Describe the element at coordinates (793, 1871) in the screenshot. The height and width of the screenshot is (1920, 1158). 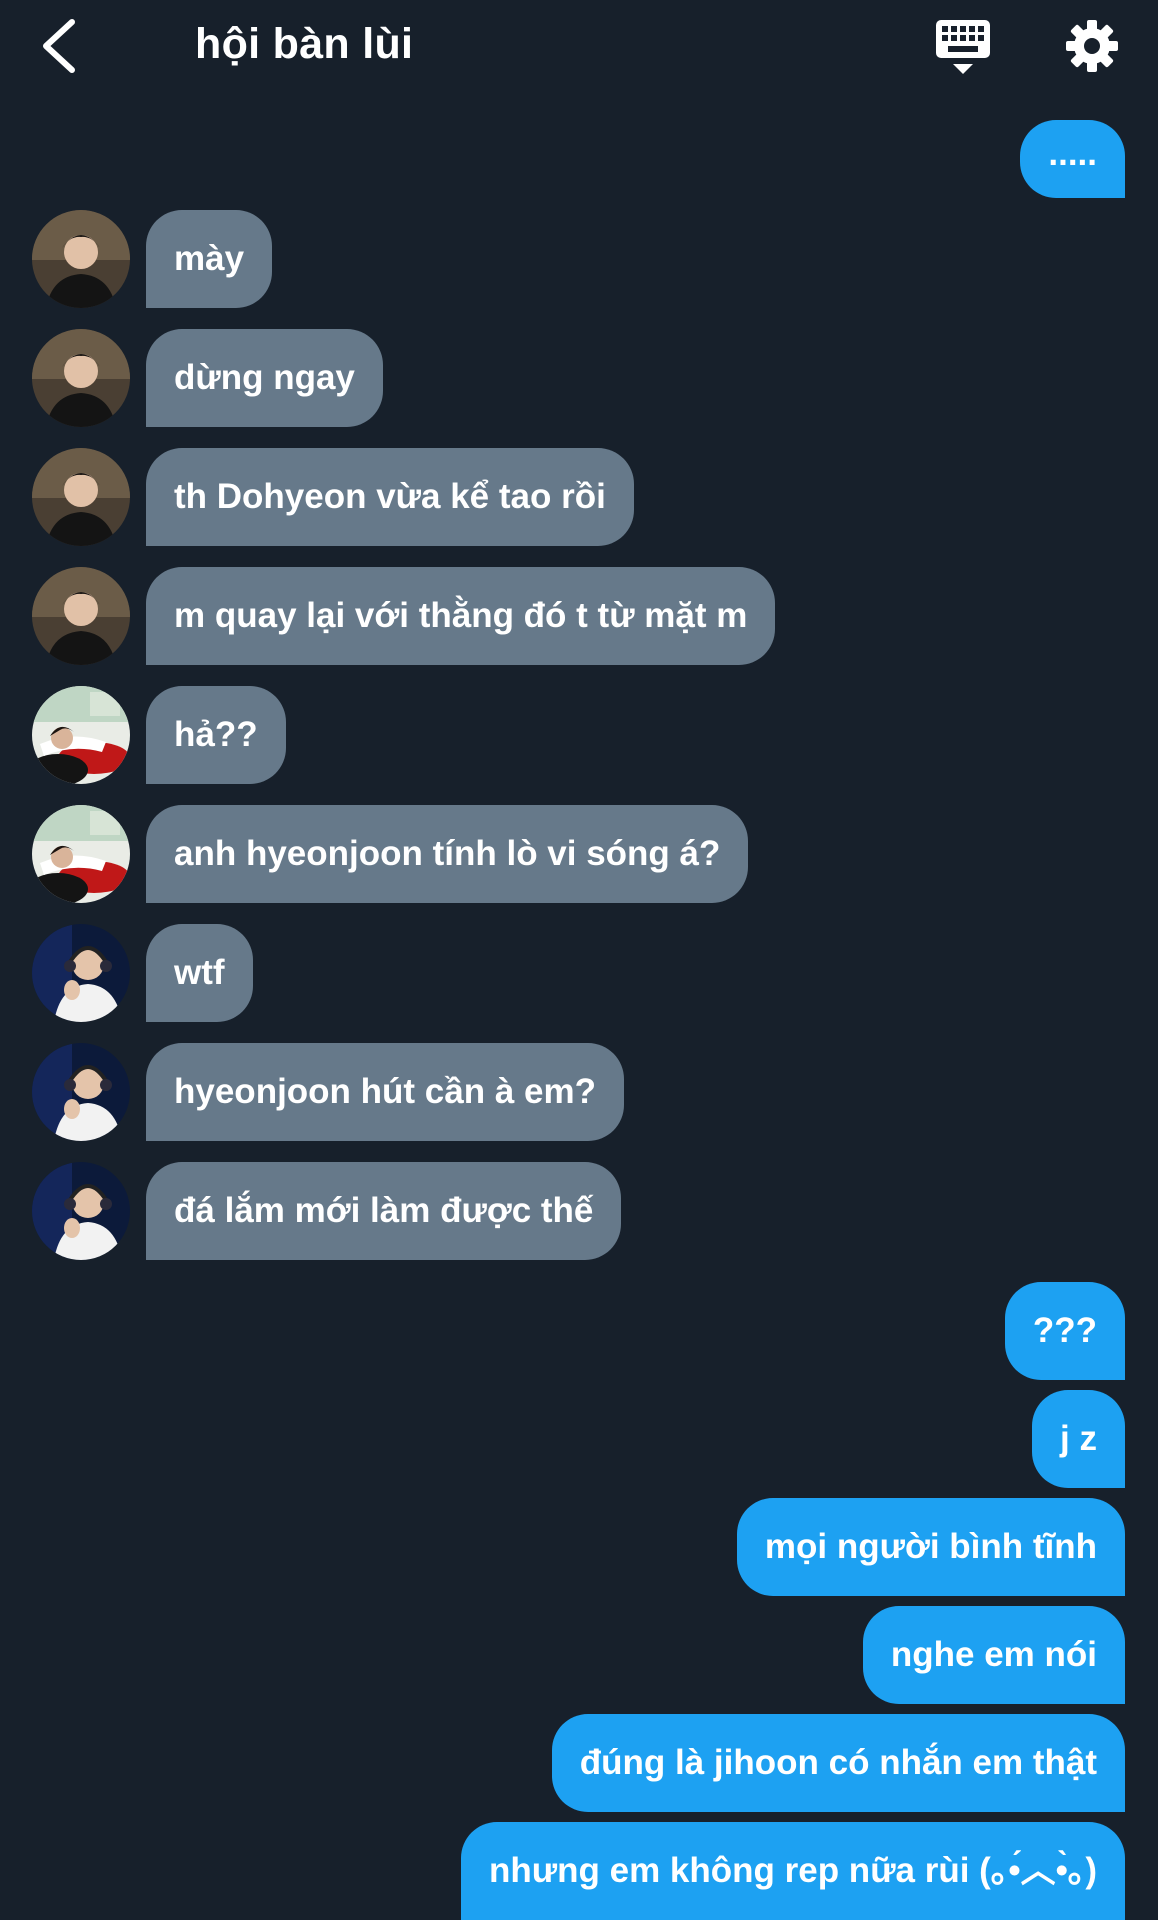
I see `outgoing-message-bubble: nhưng em không rep nữa rùi (｡•́︿•̀｡)` at that location.